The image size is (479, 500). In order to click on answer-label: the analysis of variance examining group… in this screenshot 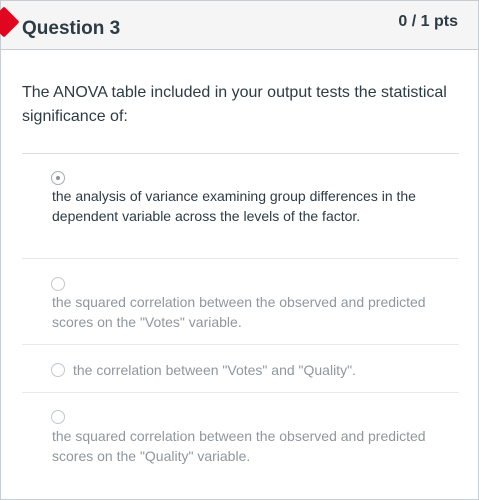, I will do `click(234, 206)`.